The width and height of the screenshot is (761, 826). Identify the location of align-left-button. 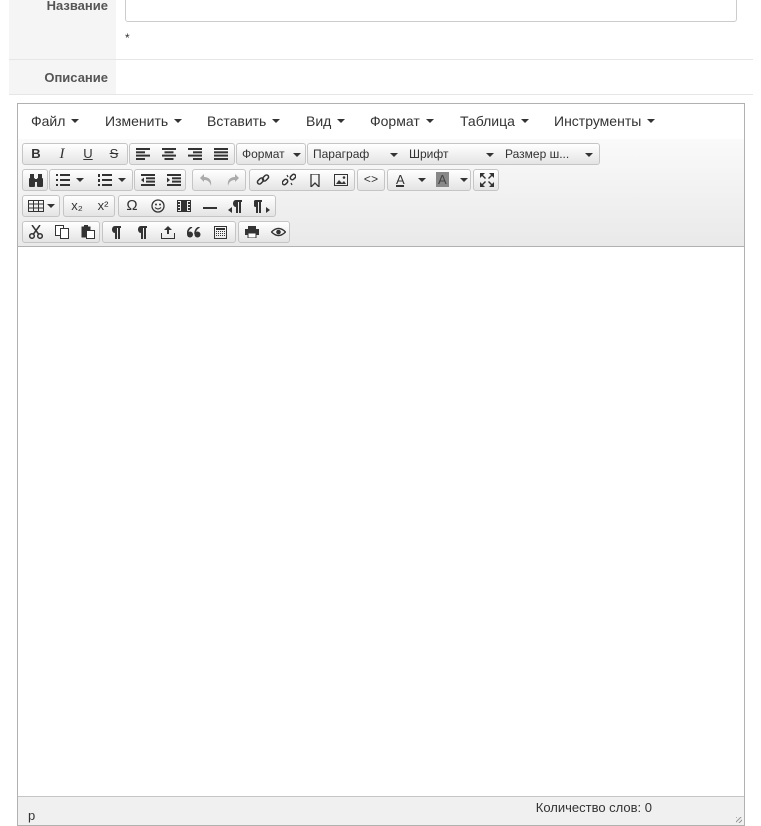
(143, 154).